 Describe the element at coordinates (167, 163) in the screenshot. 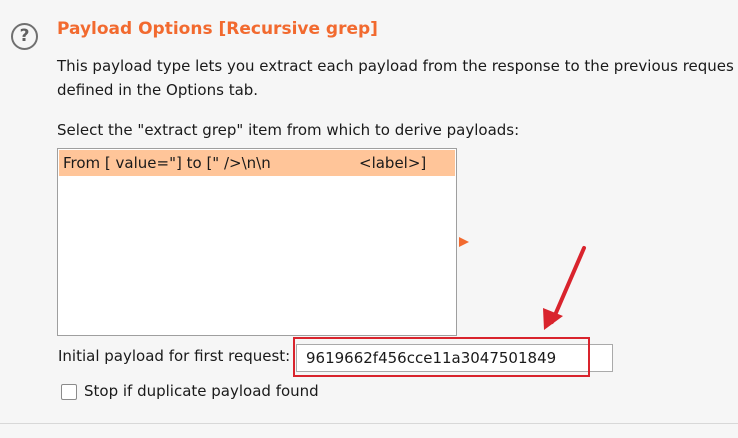

I see `list-item-text: From [ value="] to [" />\n\n` at that location.